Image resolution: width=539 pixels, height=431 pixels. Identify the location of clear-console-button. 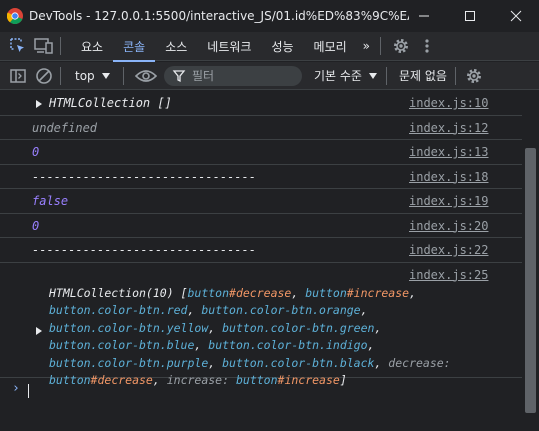
(44, 76).